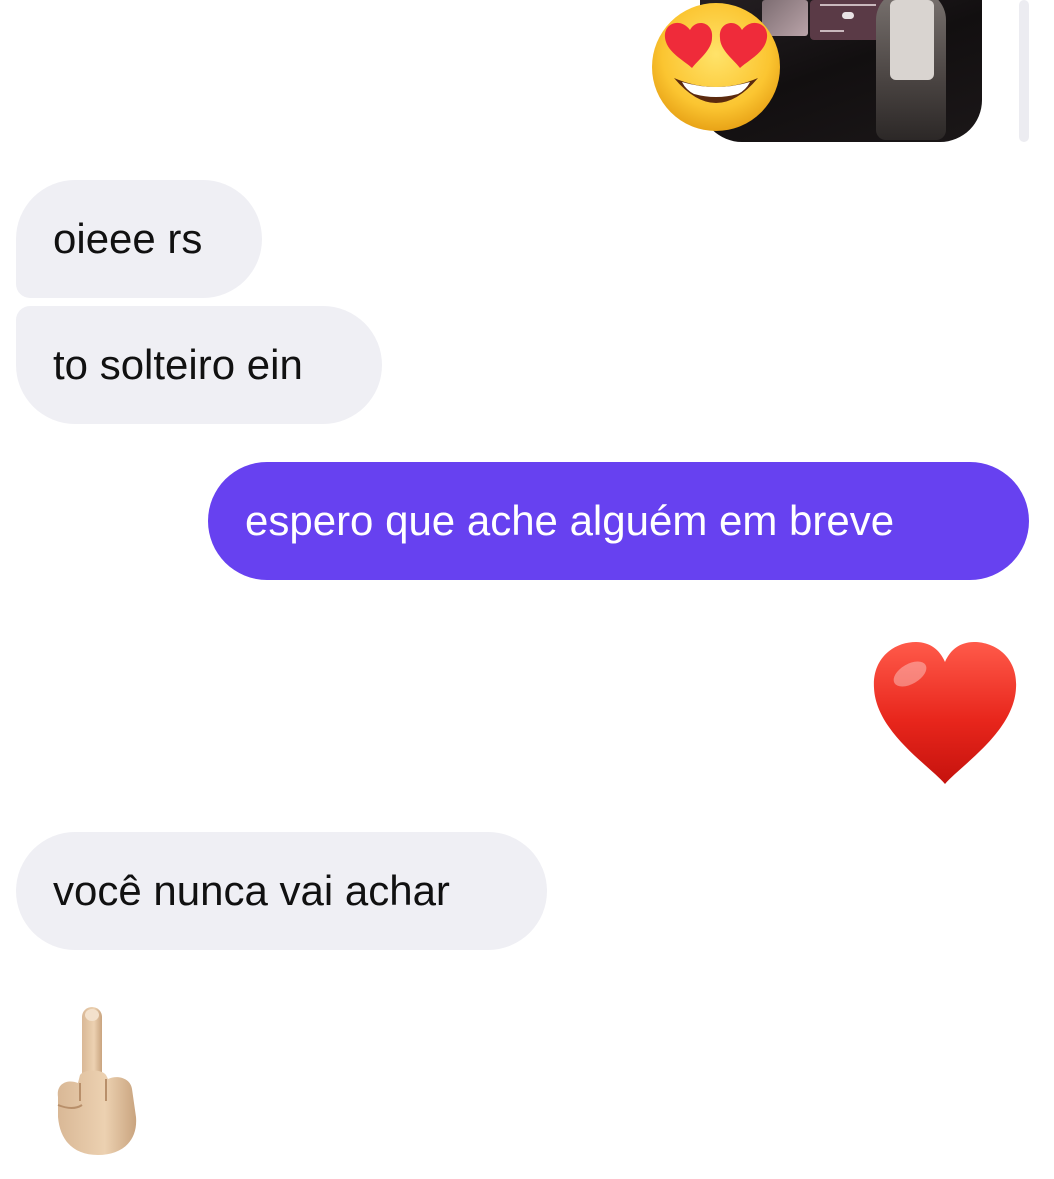 This screenshot has height=1179, width=1054. Describe the element at coordinates (199, 365) in the screenshot. I see `incoming-message-bubble: to solteiro ein` at that location.